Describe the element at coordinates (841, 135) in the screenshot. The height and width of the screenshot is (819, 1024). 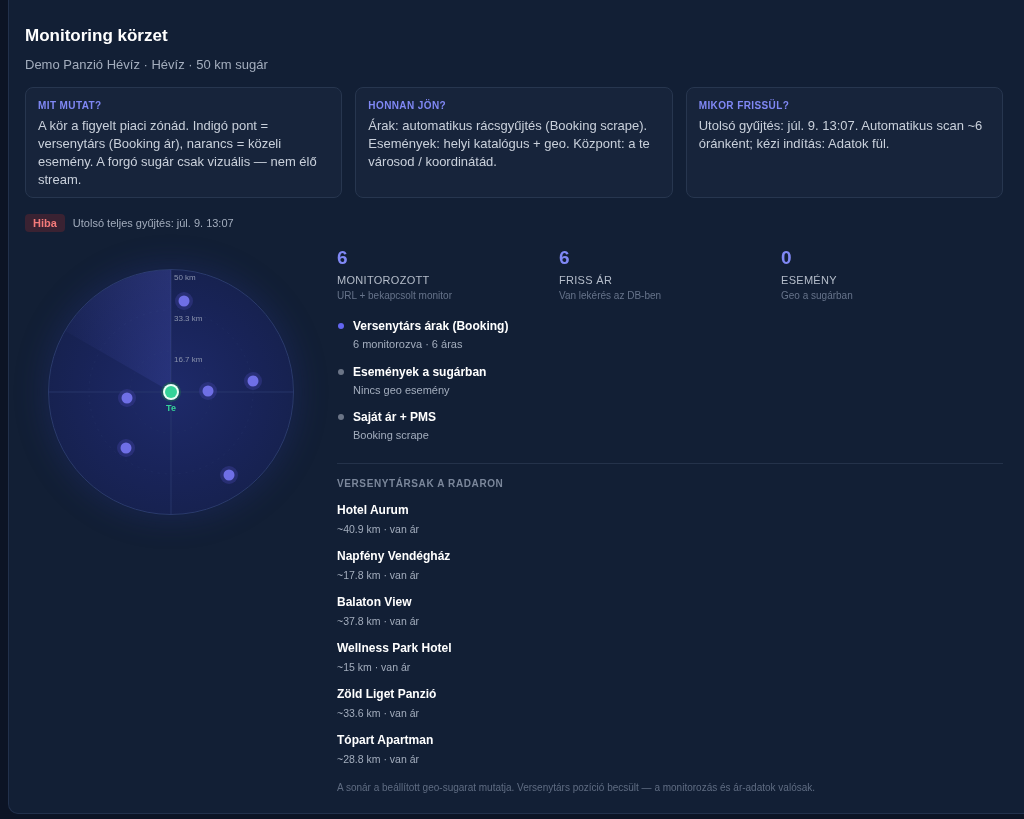
I see `info-card-text: Utolsó gyűjtés: júl. 9. 13:07. Automatikus scan ~6 óránként; kézi indítás: Adatok fül.` at that location.